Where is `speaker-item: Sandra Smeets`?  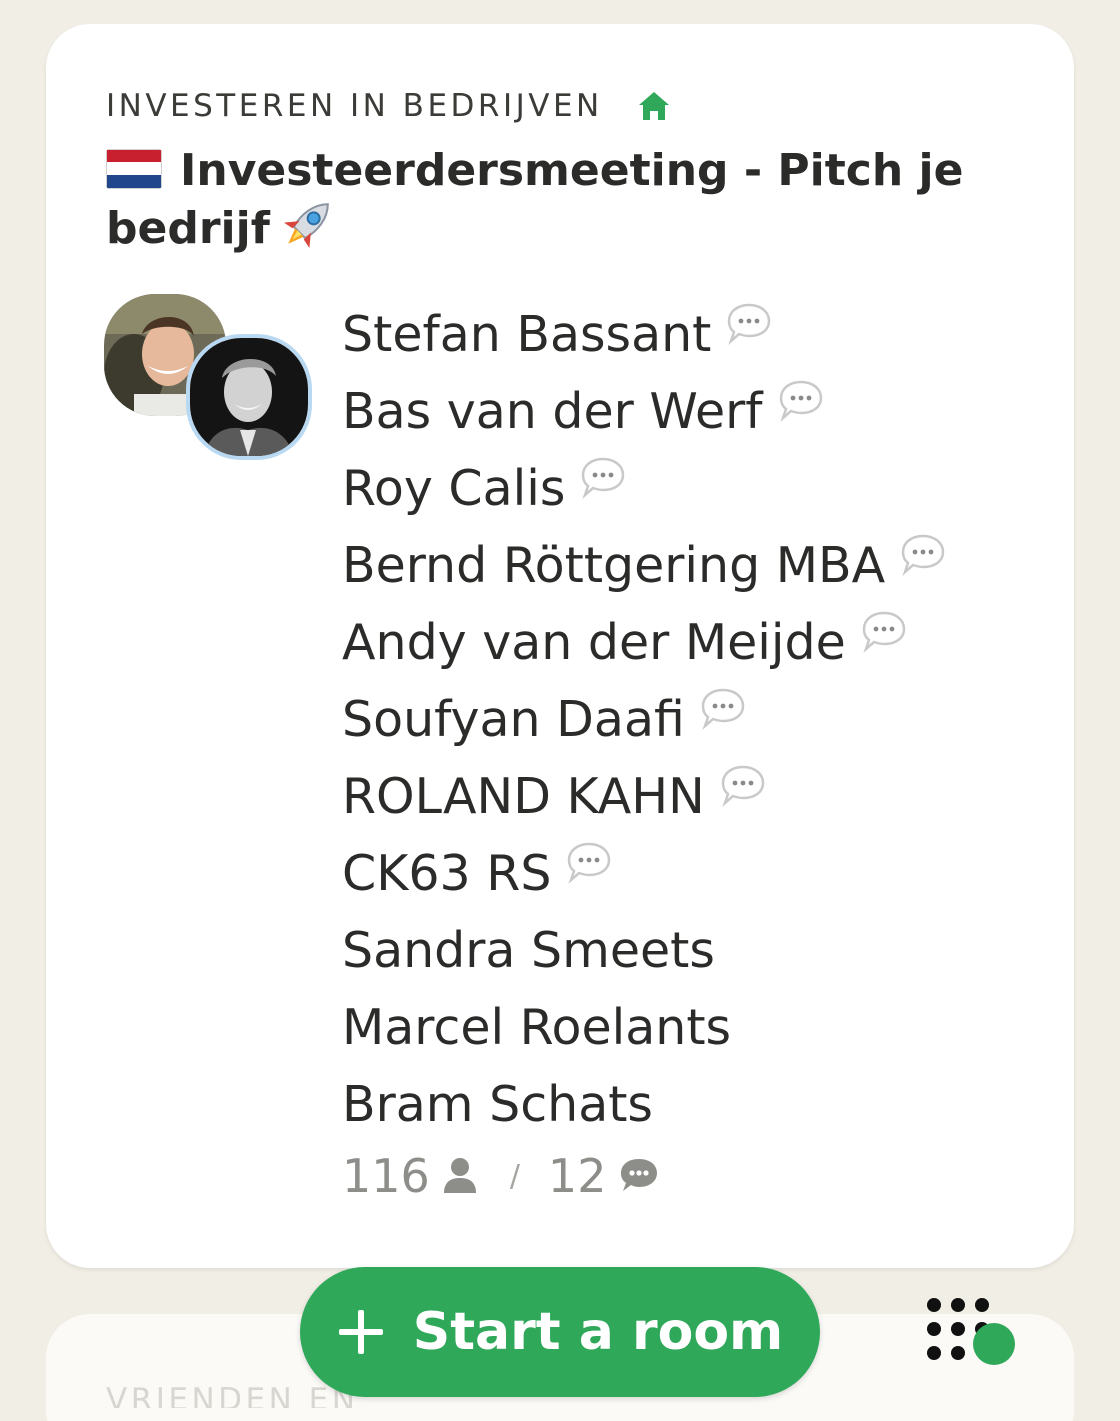 speaker-item: Sandra Smeets is located at coordinates (644, 950).